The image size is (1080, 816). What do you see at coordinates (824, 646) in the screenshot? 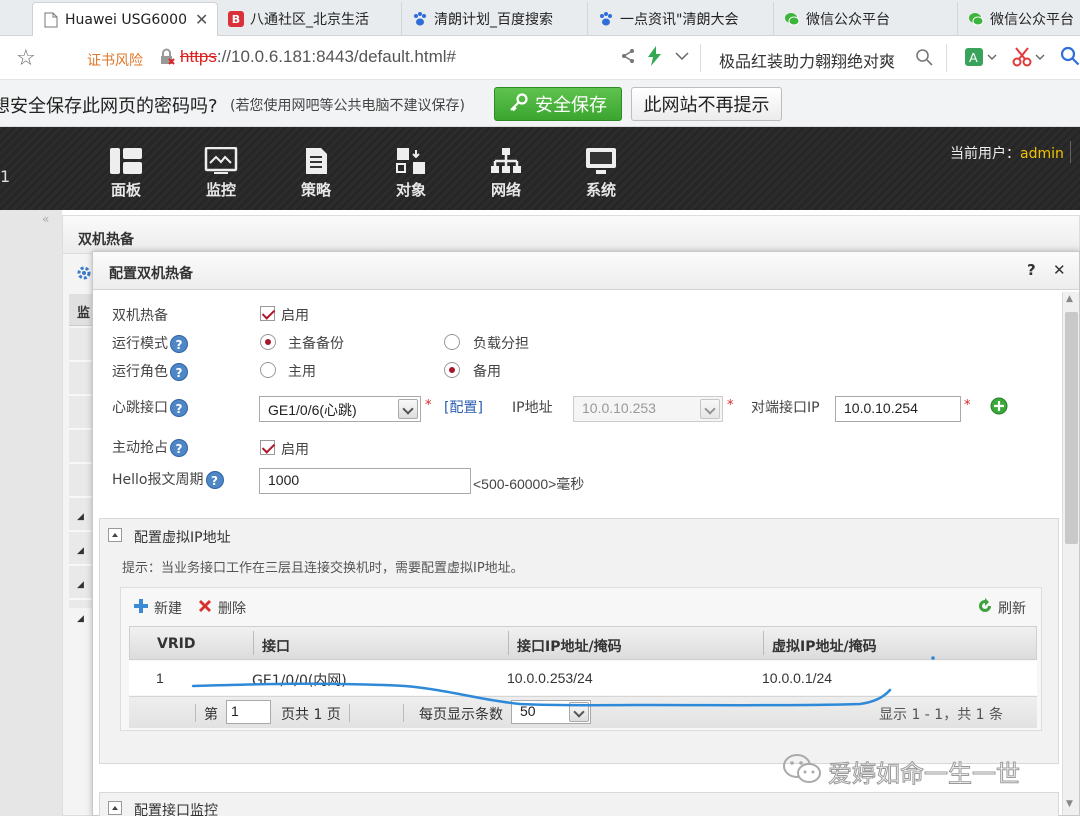
I see `column-header: 虚拟IP地址/掩码` at bounding box center [824, 646].